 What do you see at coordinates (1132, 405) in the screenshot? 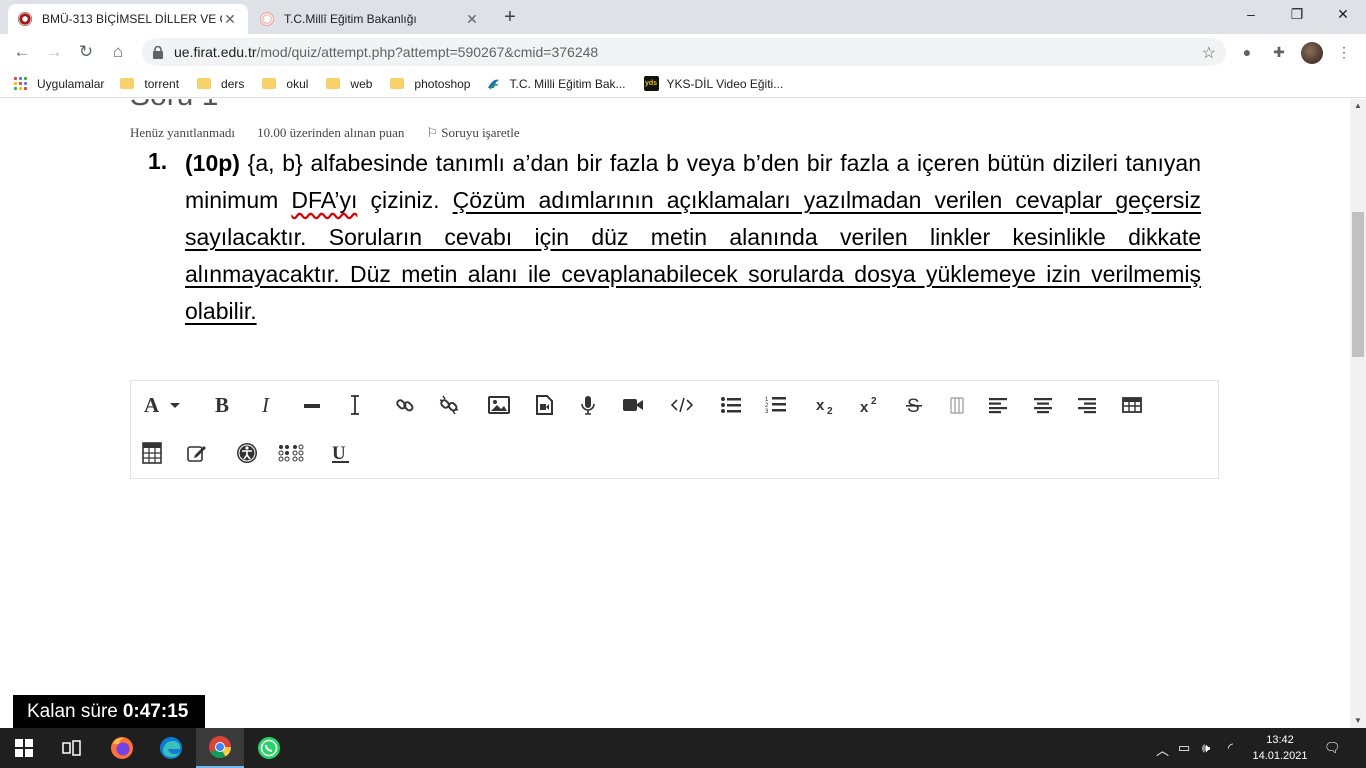
I see `table-button` at bounding box center [1132, 405].